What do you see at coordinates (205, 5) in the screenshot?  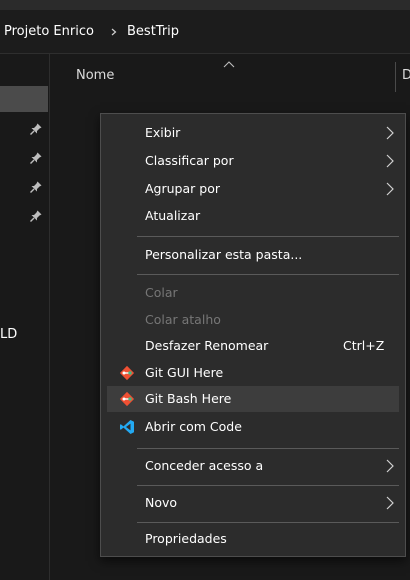 I see `window-title-strip` at bounding box center [205, 5].